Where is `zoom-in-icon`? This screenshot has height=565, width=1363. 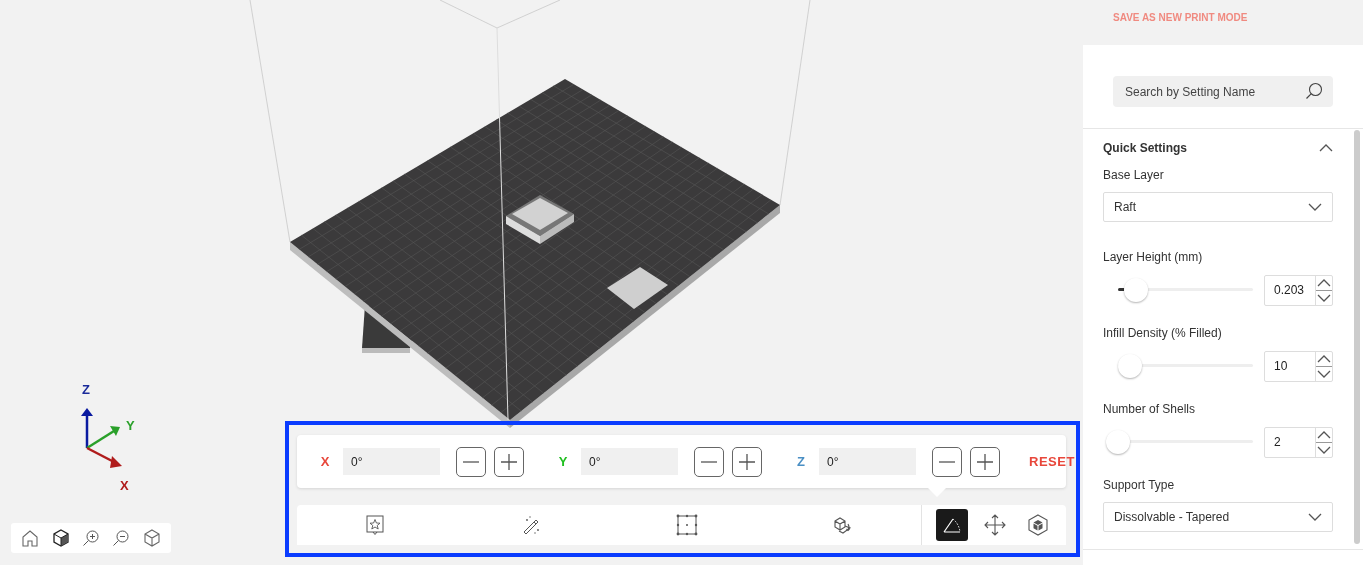
zoom-in-icon is located at coordinates (90, 538).